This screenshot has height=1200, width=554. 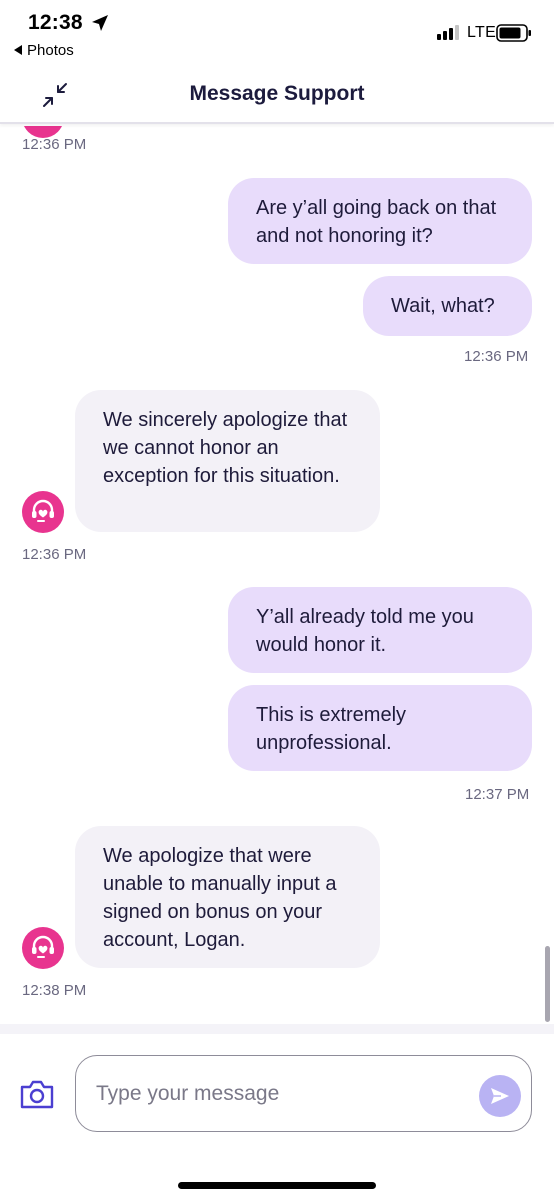 I want to click on network-type: LTE, so click(x=482, y=32).